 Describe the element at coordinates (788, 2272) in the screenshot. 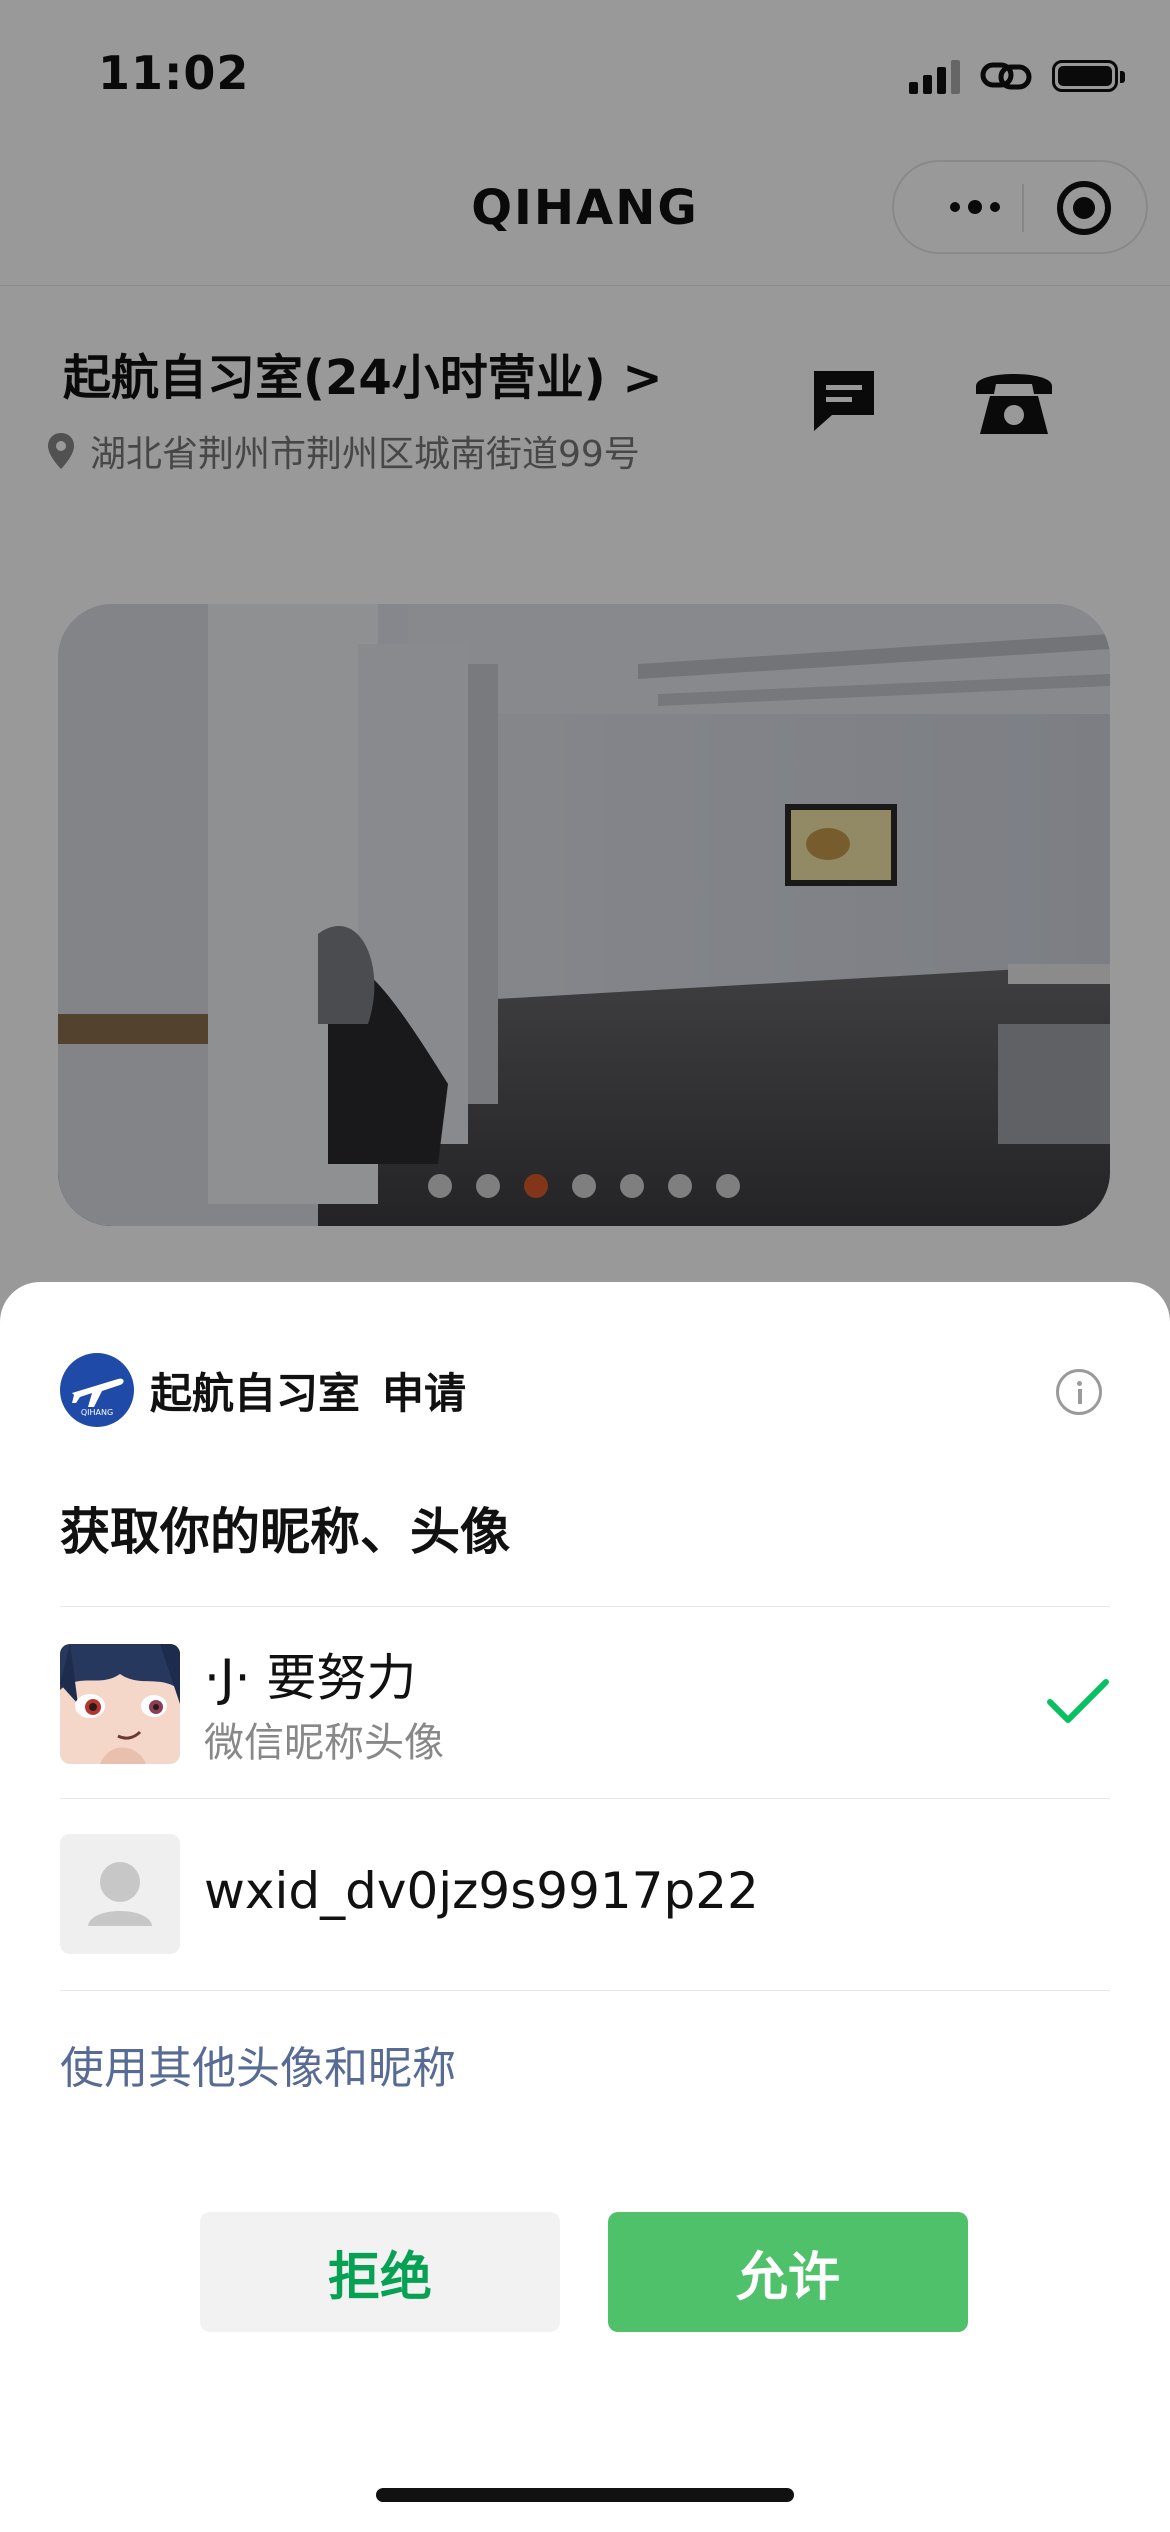

I see `allow-button: 允许` at that location.